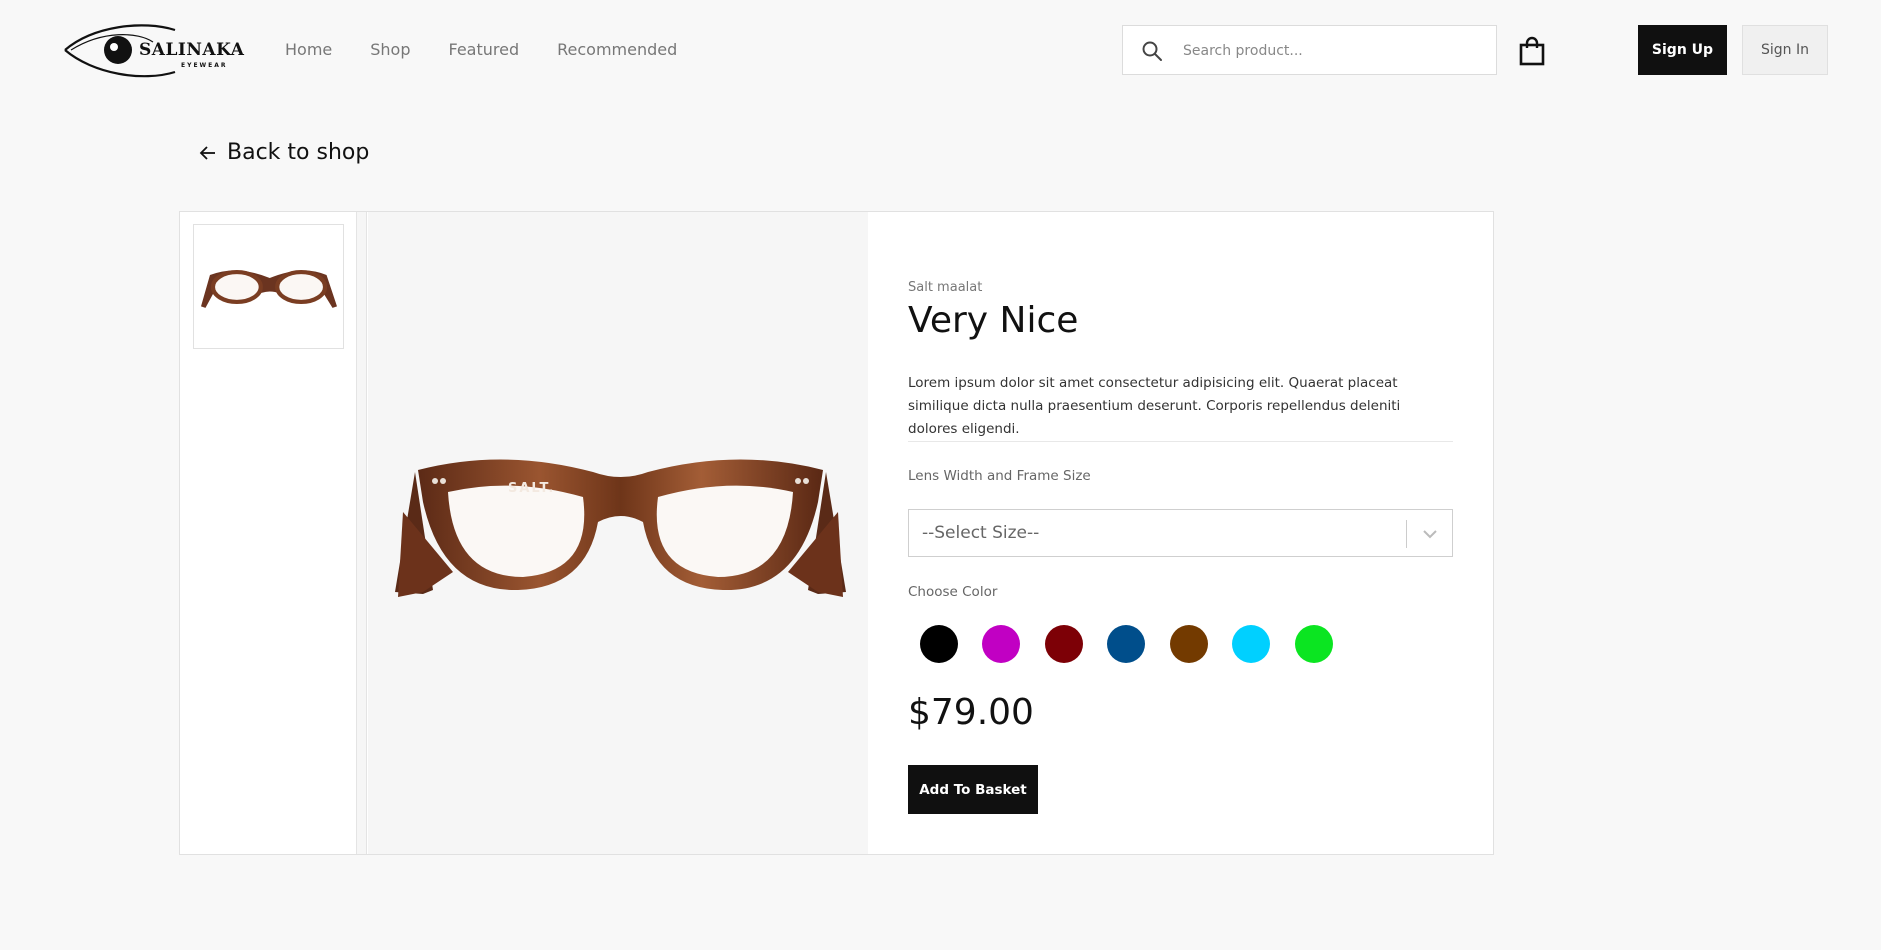 The image size is (1881, 950). Describe the element at coordinates (298, 152) in the screenshot. I see `back-link-label: Back to shop` at that location.